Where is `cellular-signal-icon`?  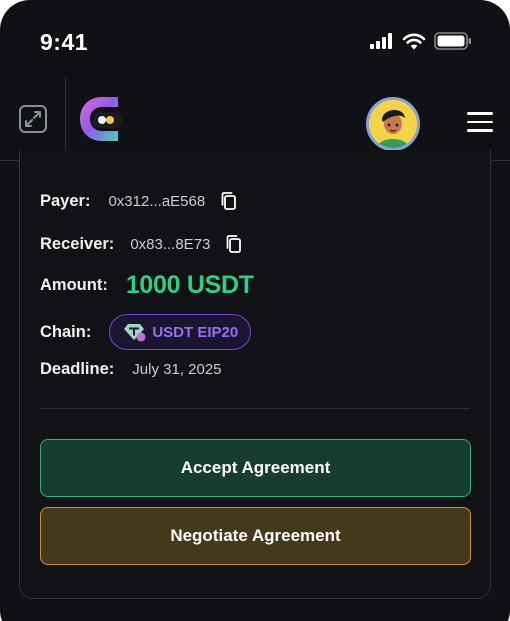 cellular-signal-icon is located at coordinates (381, 41).